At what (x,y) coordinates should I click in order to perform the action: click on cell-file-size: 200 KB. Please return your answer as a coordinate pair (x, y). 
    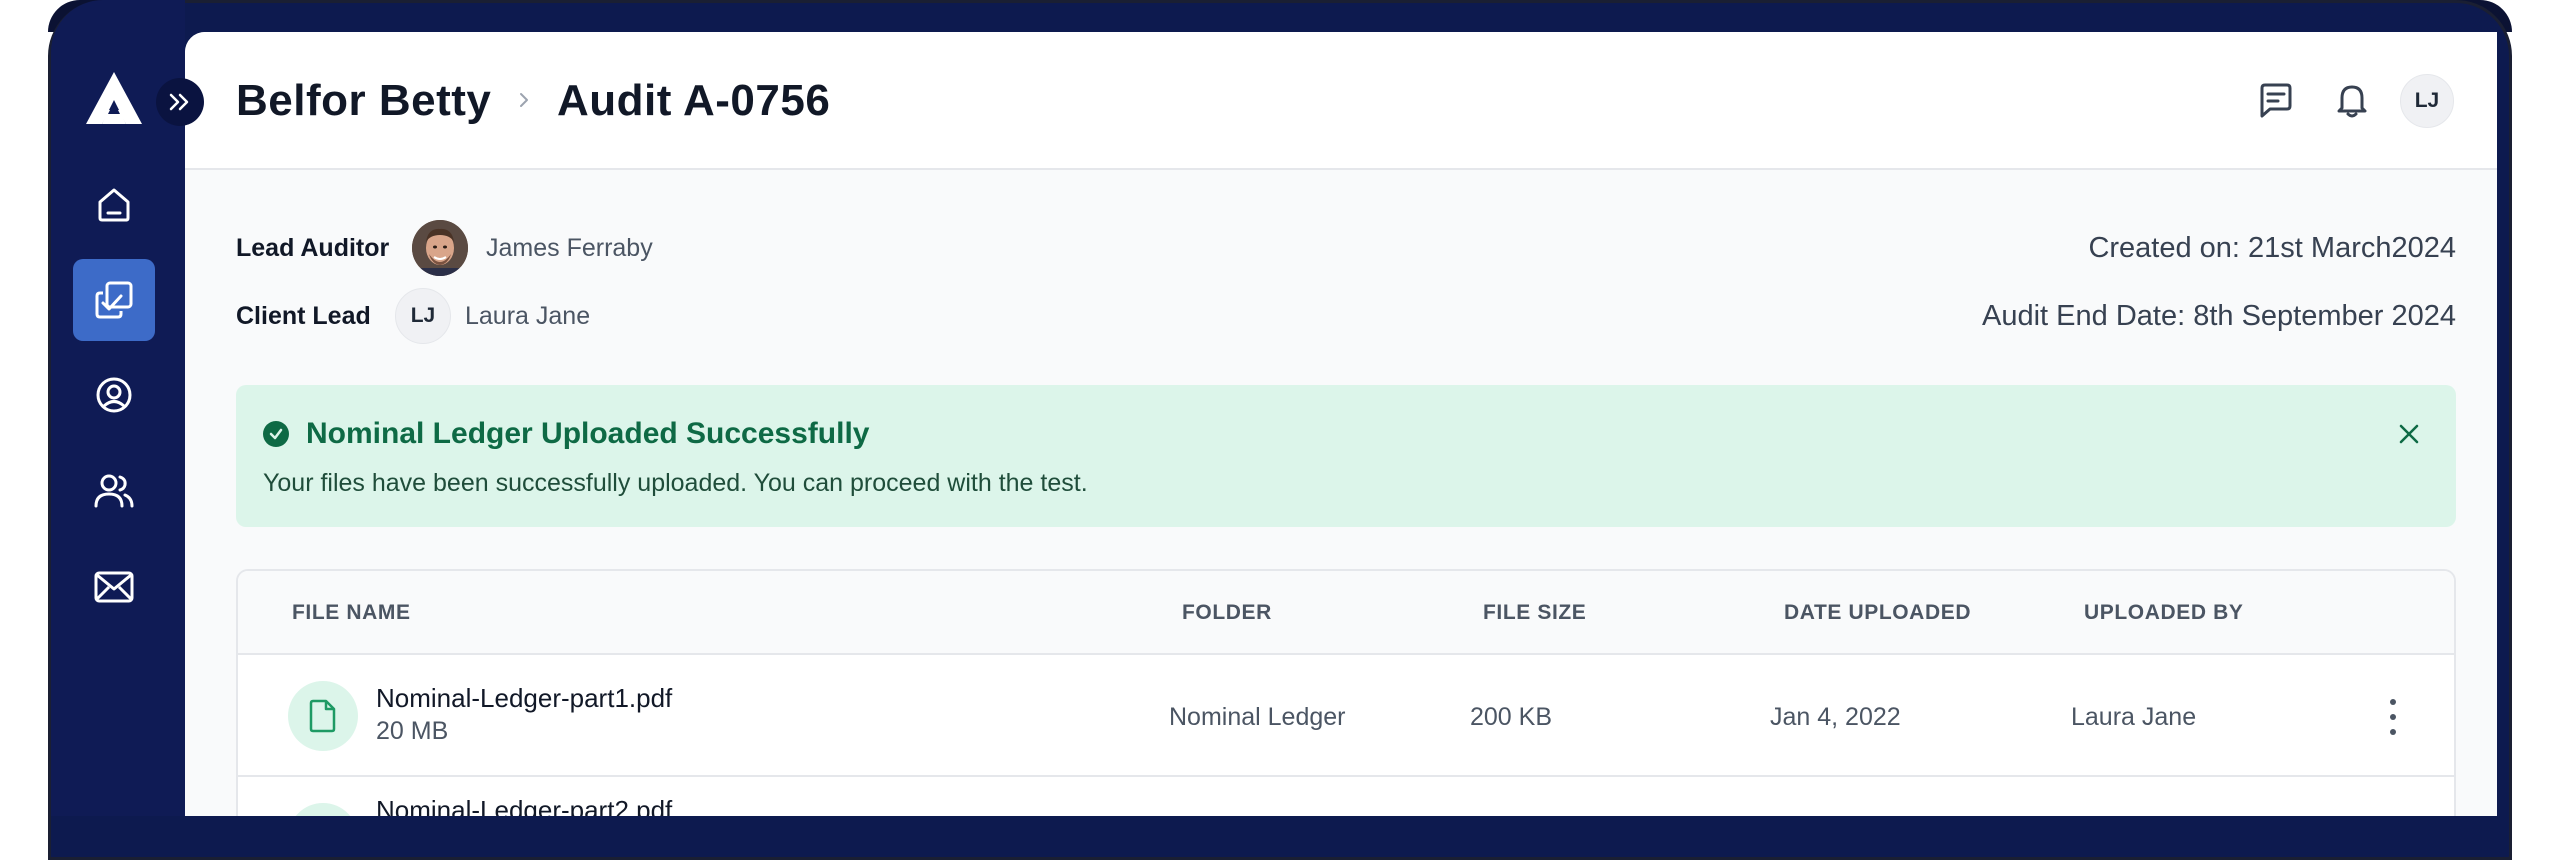
    Looking at the image, I should click on (1511, 717).